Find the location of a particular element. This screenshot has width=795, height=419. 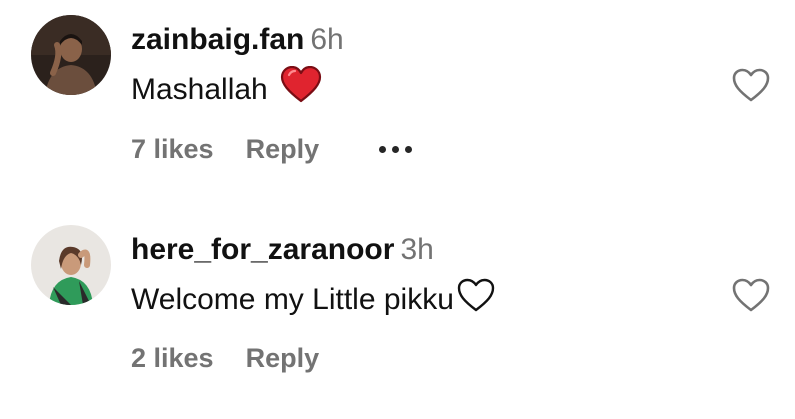

comment-text-content: Welcome my Little pikku is located at coordinates (292, 299).